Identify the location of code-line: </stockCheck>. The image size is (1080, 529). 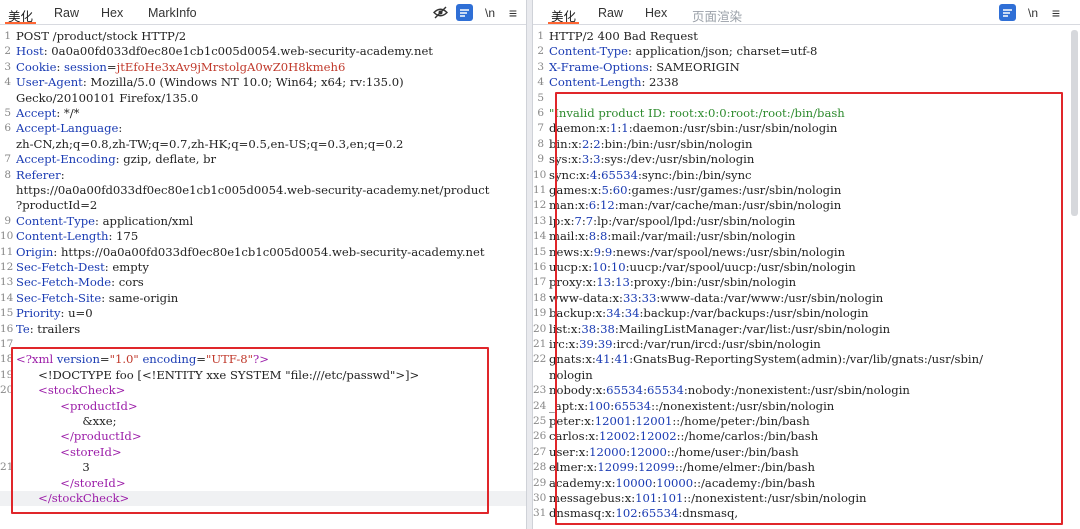
(263, 499).